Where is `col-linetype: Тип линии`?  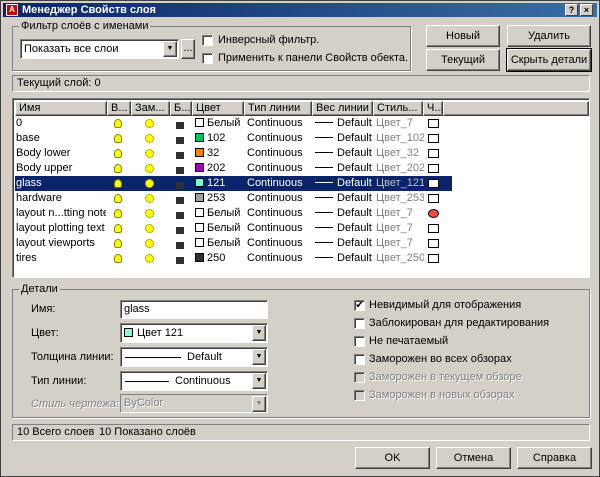 col-linetype: Тип линии is located at coordinates (278, 108).